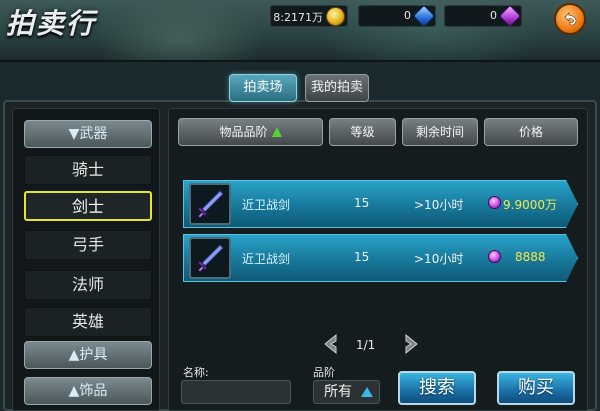  What do you see at coordinates (338, 392) in the screenshot?
I see `quality-value: 所有` at bounding box center [338, 392].